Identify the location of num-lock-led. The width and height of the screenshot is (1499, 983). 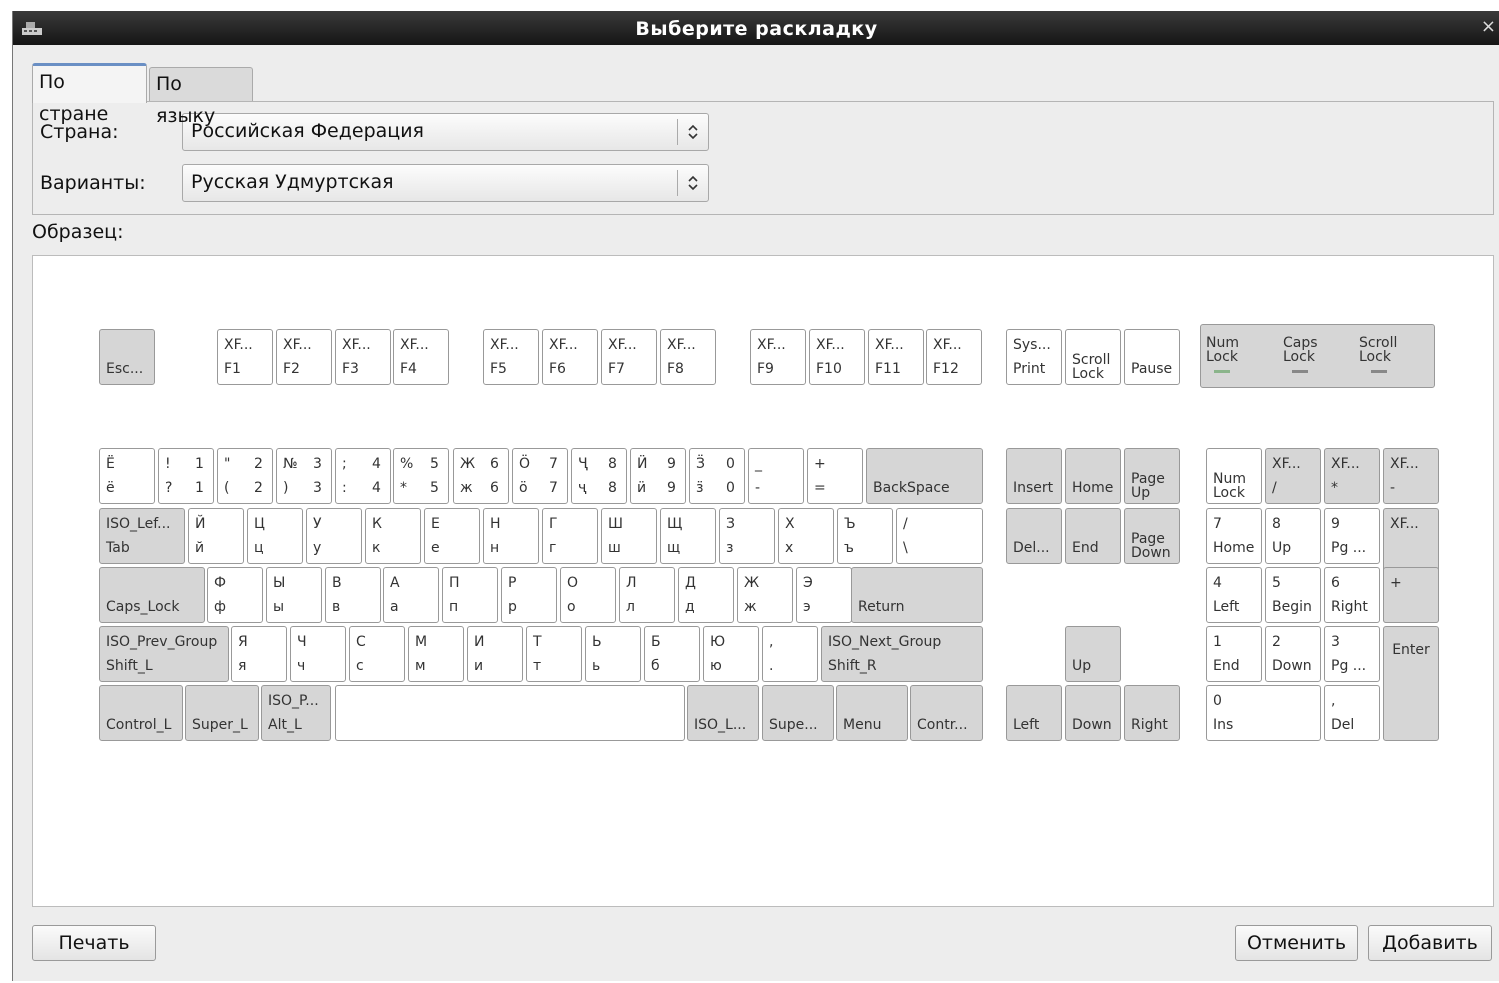
(1222, 371).